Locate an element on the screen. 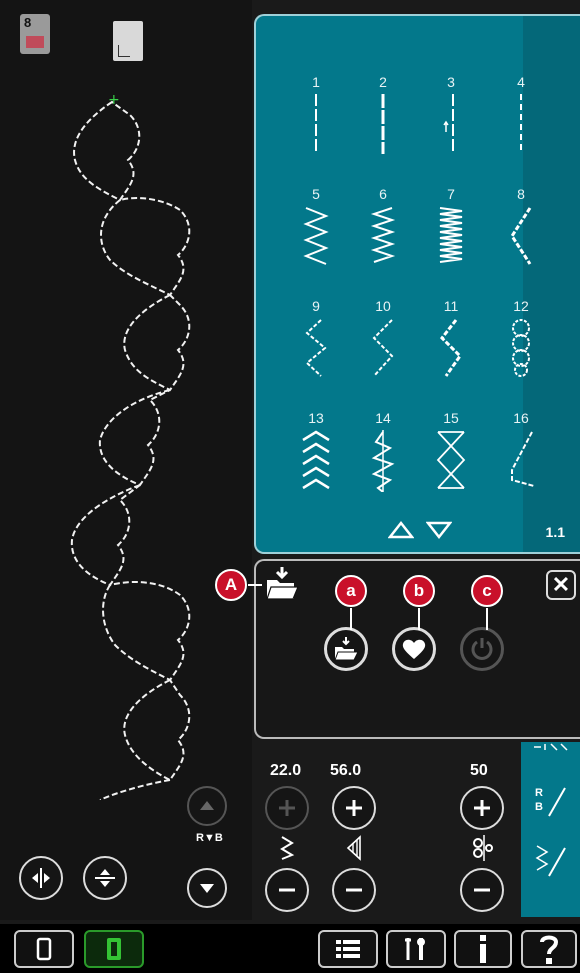 This screenshot has width=580, height=973. tension-value: 50 is located at coordinates (479, 770).